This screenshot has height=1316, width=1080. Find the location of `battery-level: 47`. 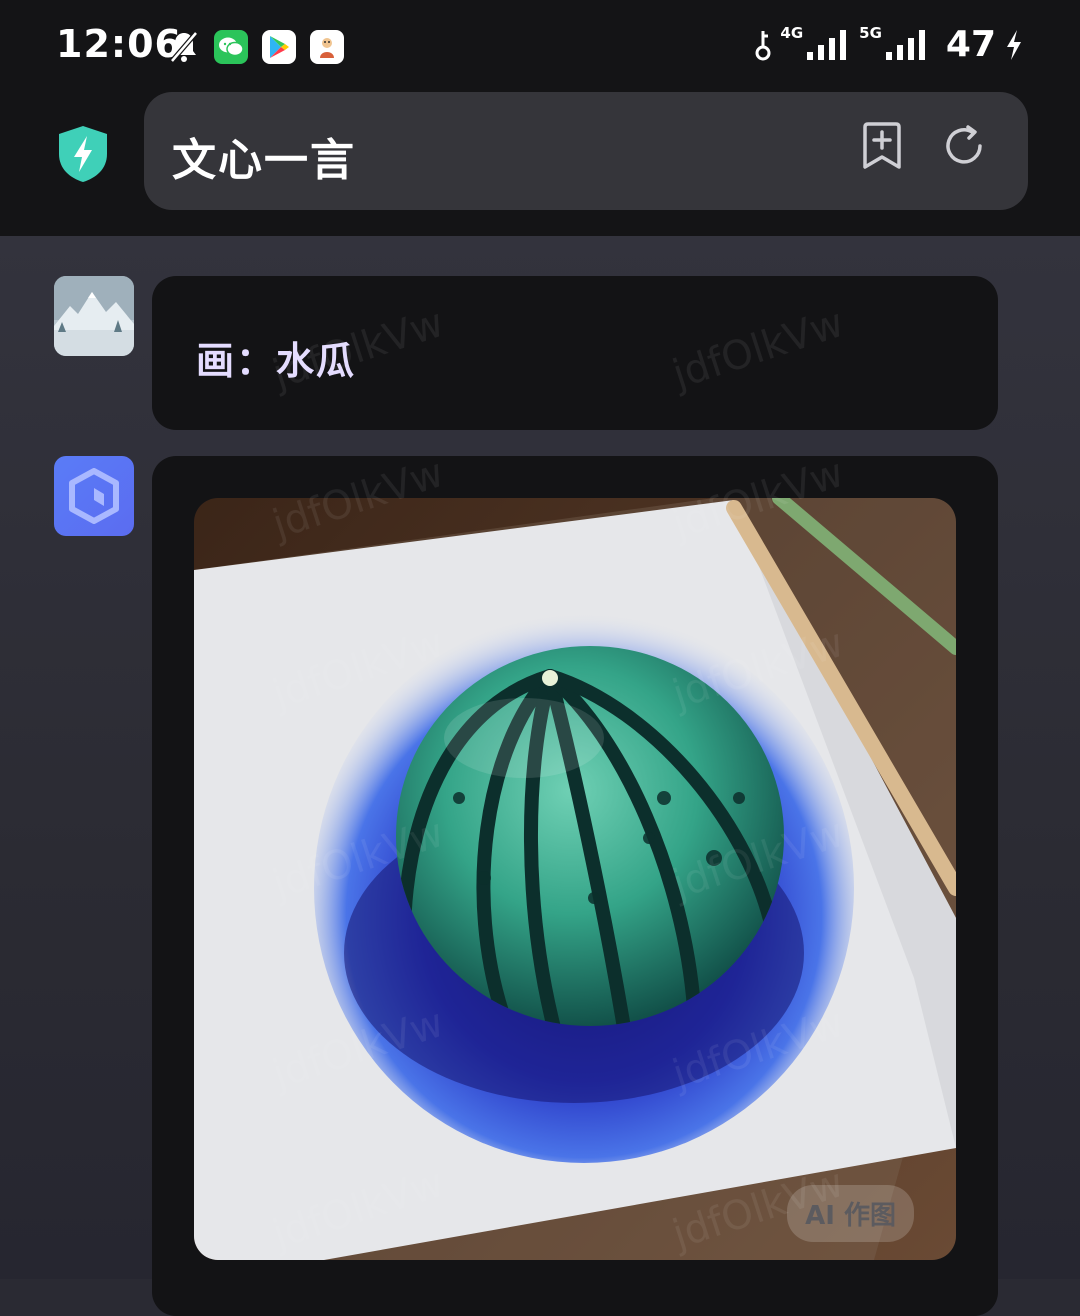

battery-level: 47 is located at coordinates (970, 44).